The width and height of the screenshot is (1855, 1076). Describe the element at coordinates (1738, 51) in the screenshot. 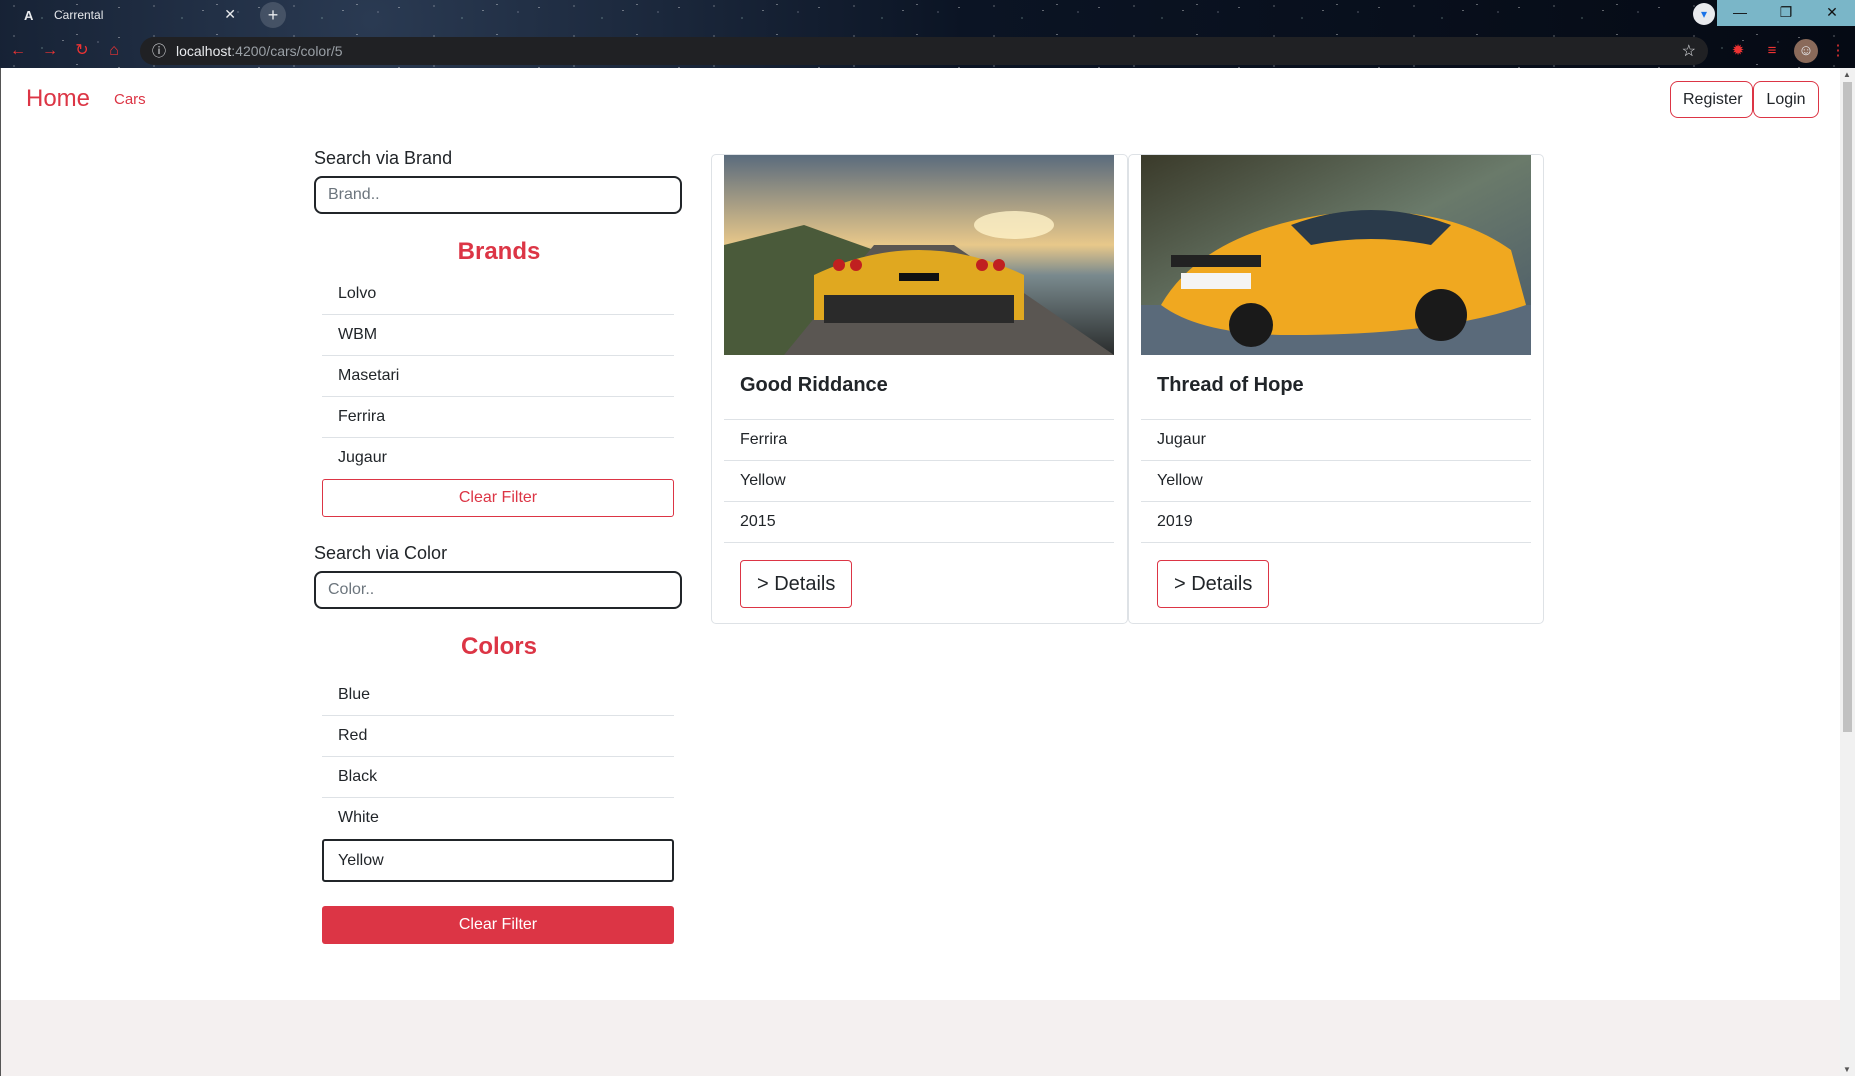

I see `extension-icon: ✹` at that location.